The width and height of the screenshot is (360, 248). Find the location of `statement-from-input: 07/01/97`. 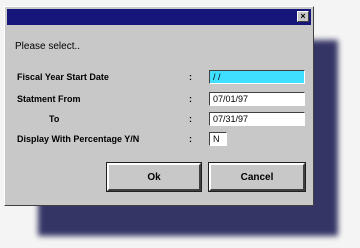

statement-from-input: 07/01/97 is located at coordinates (257, 99).